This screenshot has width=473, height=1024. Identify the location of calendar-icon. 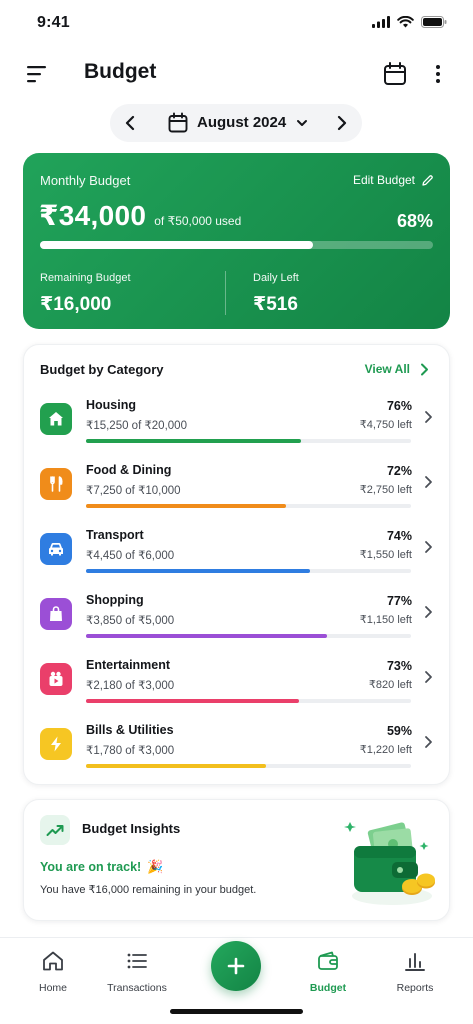
(395, 74).